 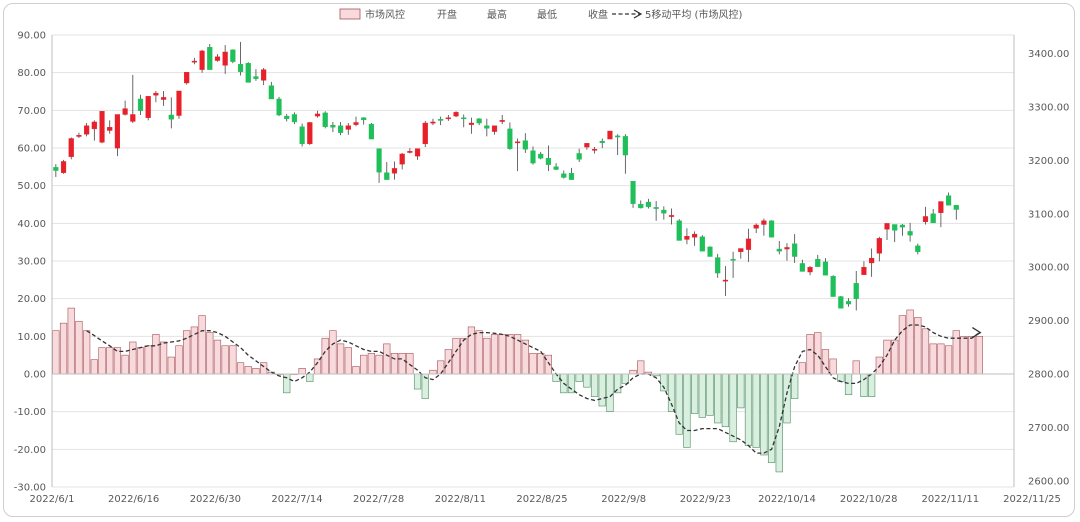 I want to click on left-tick-label: 10.00, so click(x=31, y=337).